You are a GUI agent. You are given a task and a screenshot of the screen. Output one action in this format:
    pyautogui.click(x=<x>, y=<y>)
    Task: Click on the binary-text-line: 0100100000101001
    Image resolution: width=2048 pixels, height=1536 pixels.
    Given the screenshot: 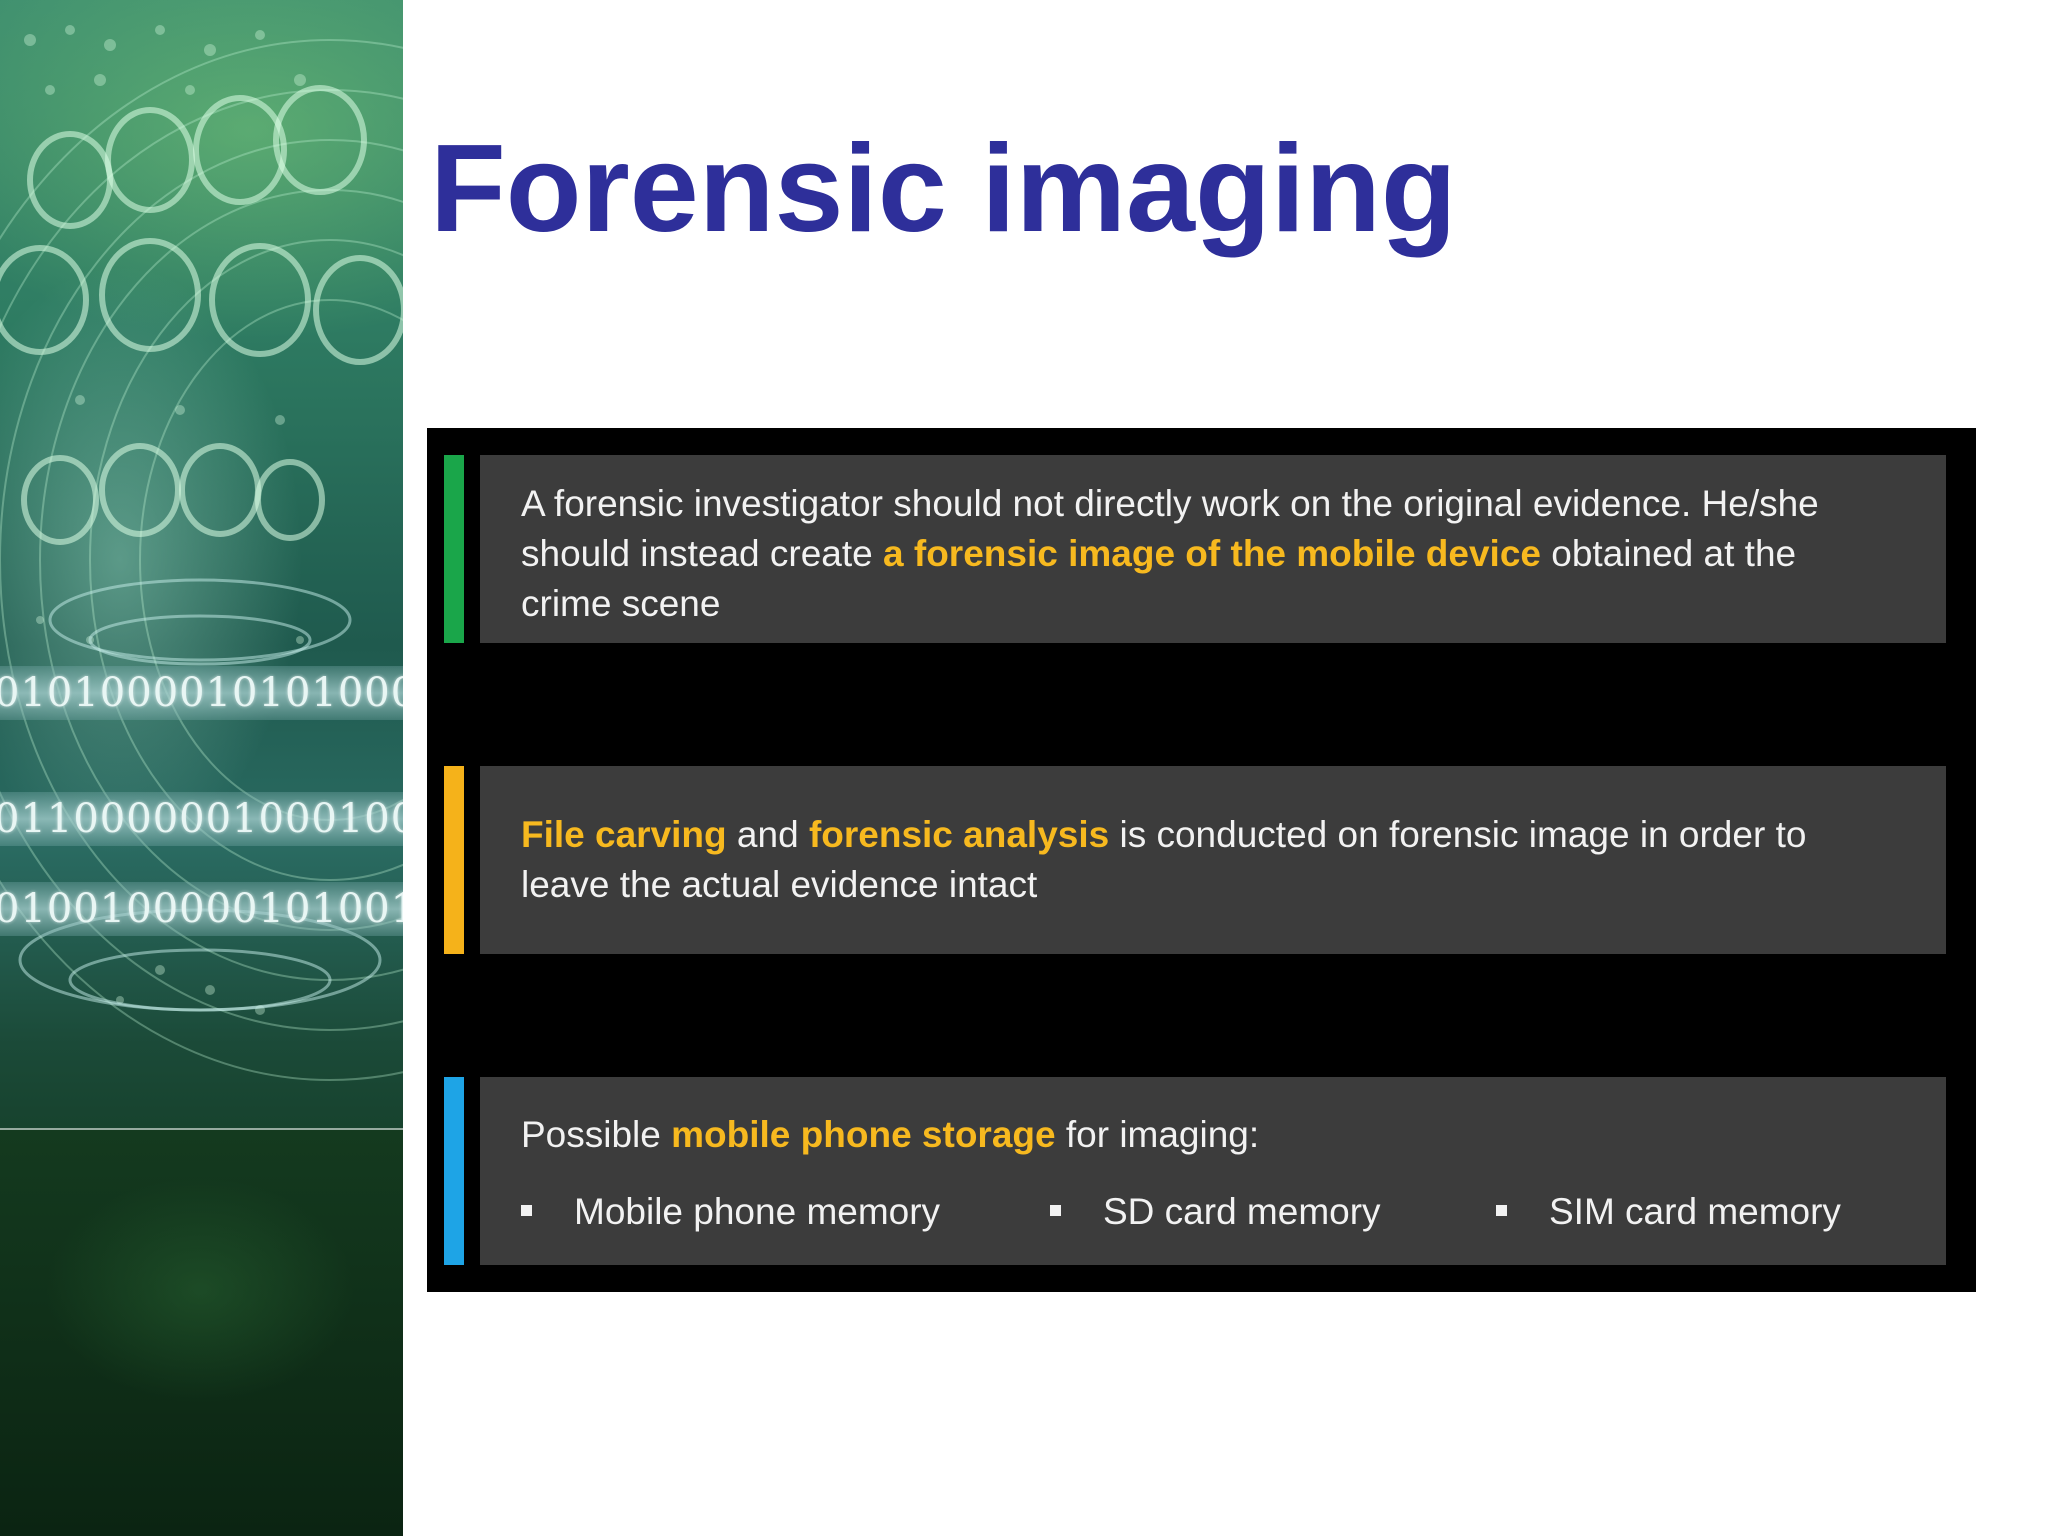 What is the action you would take?
    pyautogui.click(x=201, y=909)
    